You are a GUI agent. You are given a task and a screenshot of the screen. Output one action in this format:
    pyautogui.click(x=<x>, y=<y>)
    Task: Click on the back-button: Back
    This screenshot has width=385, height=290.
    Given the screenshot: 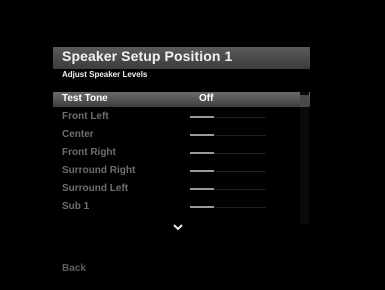 What is the action you would take?
    pyautogui.click(x=74, y=268)
    